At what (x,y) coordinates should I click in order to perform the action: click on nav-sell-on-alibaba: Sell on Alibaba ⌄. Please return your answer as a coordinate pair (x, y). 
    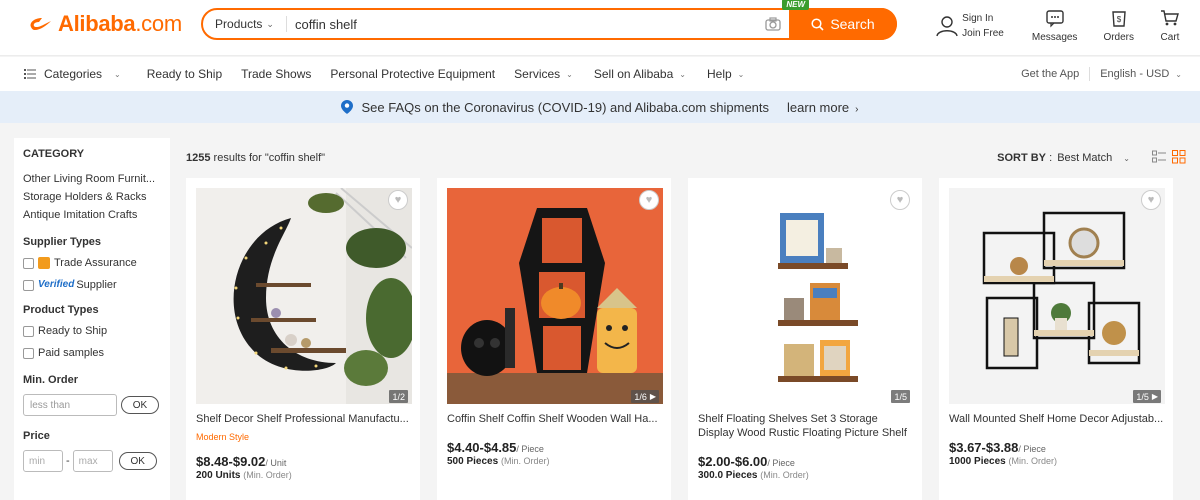
    Looking at the image, I should click on (640, 74).